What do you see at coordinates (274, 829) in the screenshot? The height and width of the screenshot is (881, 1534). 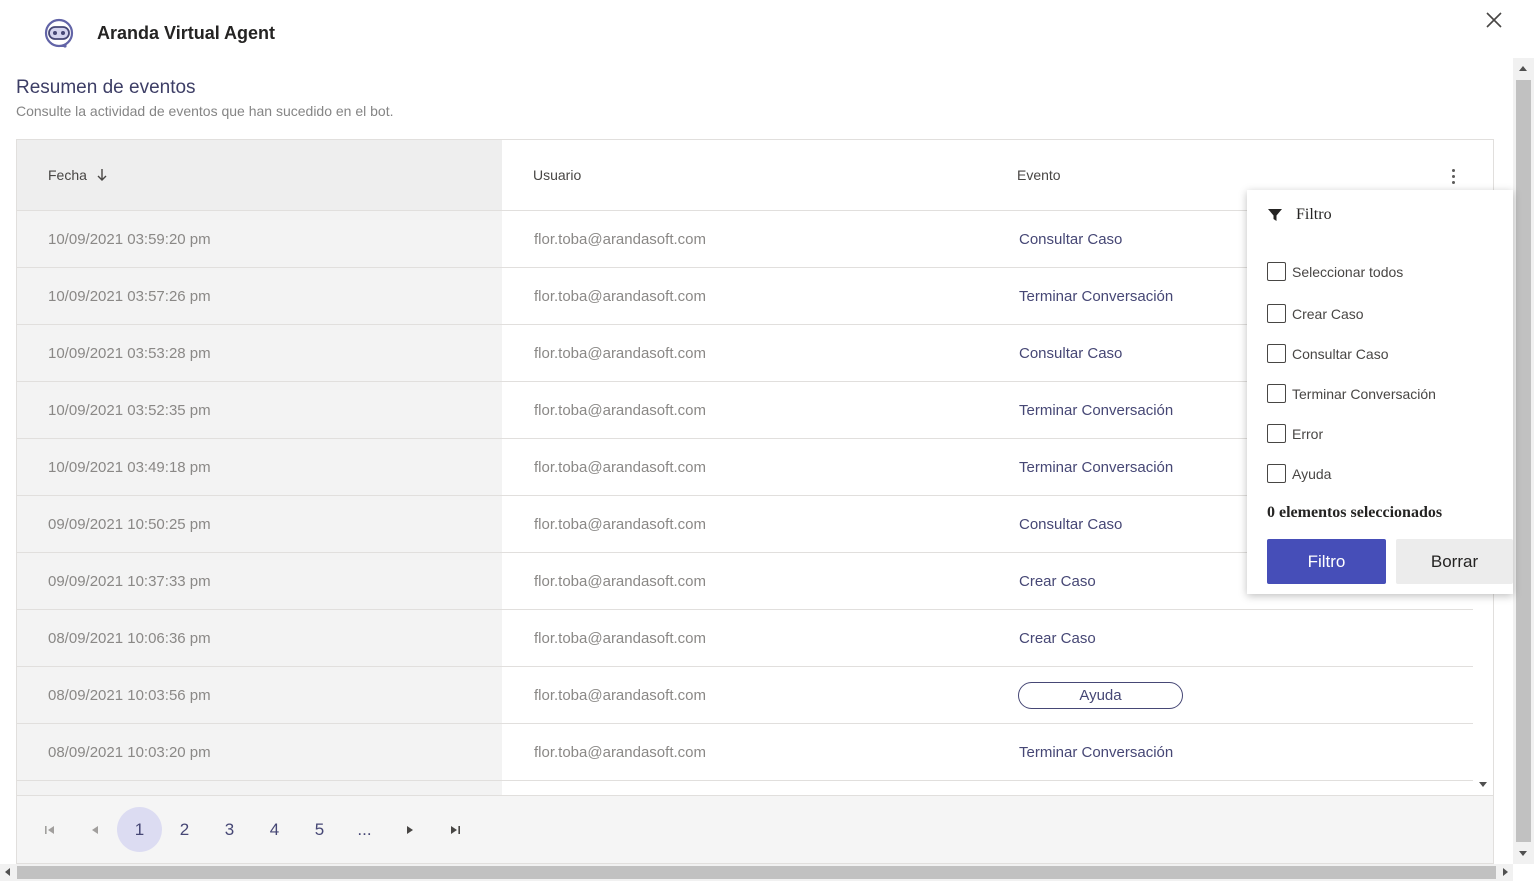 I see `page-button-4: 4` at bounding box center [274, 829].